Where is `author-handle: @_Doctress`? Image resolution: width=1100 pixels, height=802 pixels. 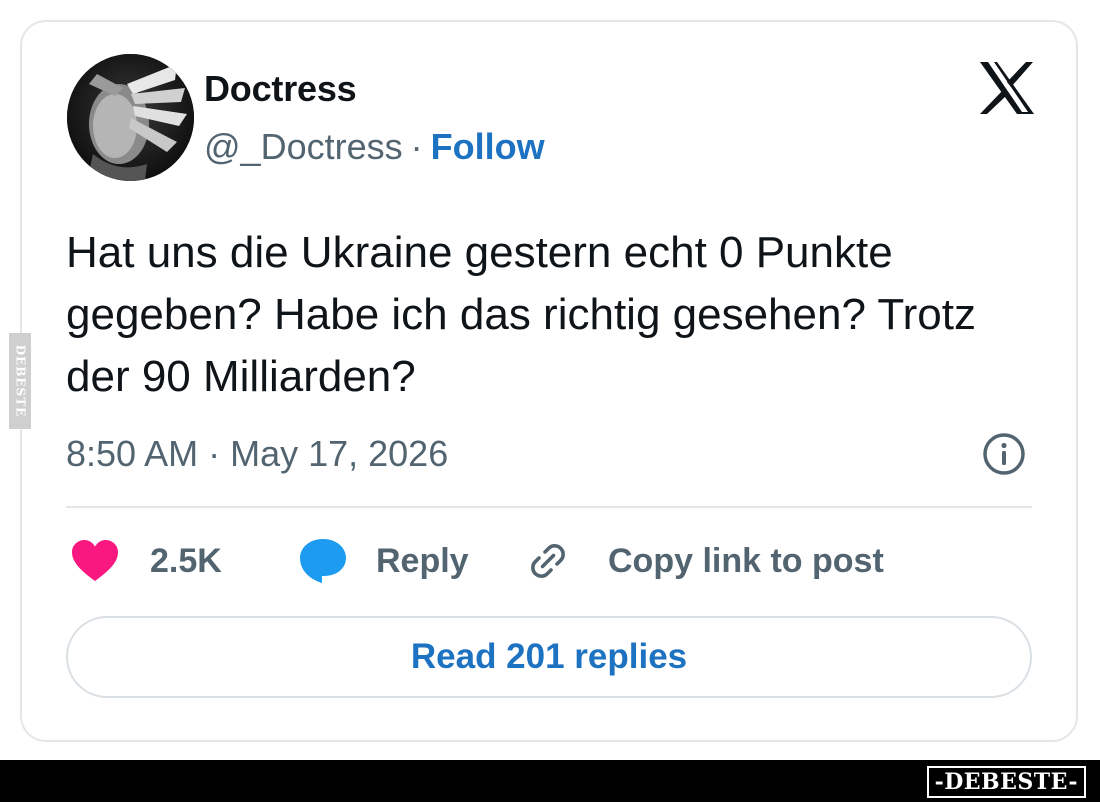
author-handle: @_Doctress is located at coordinates (303, 146).